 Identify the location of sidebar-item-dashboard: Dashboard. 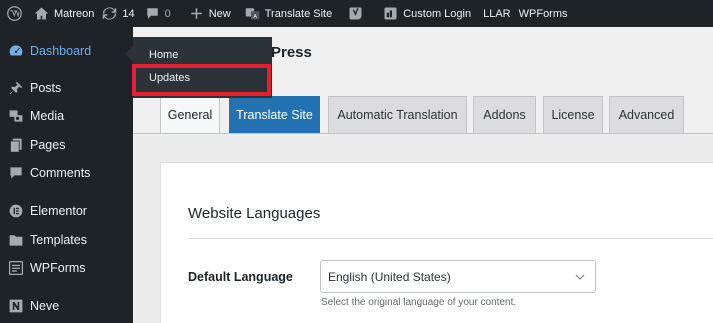
(66, 51).